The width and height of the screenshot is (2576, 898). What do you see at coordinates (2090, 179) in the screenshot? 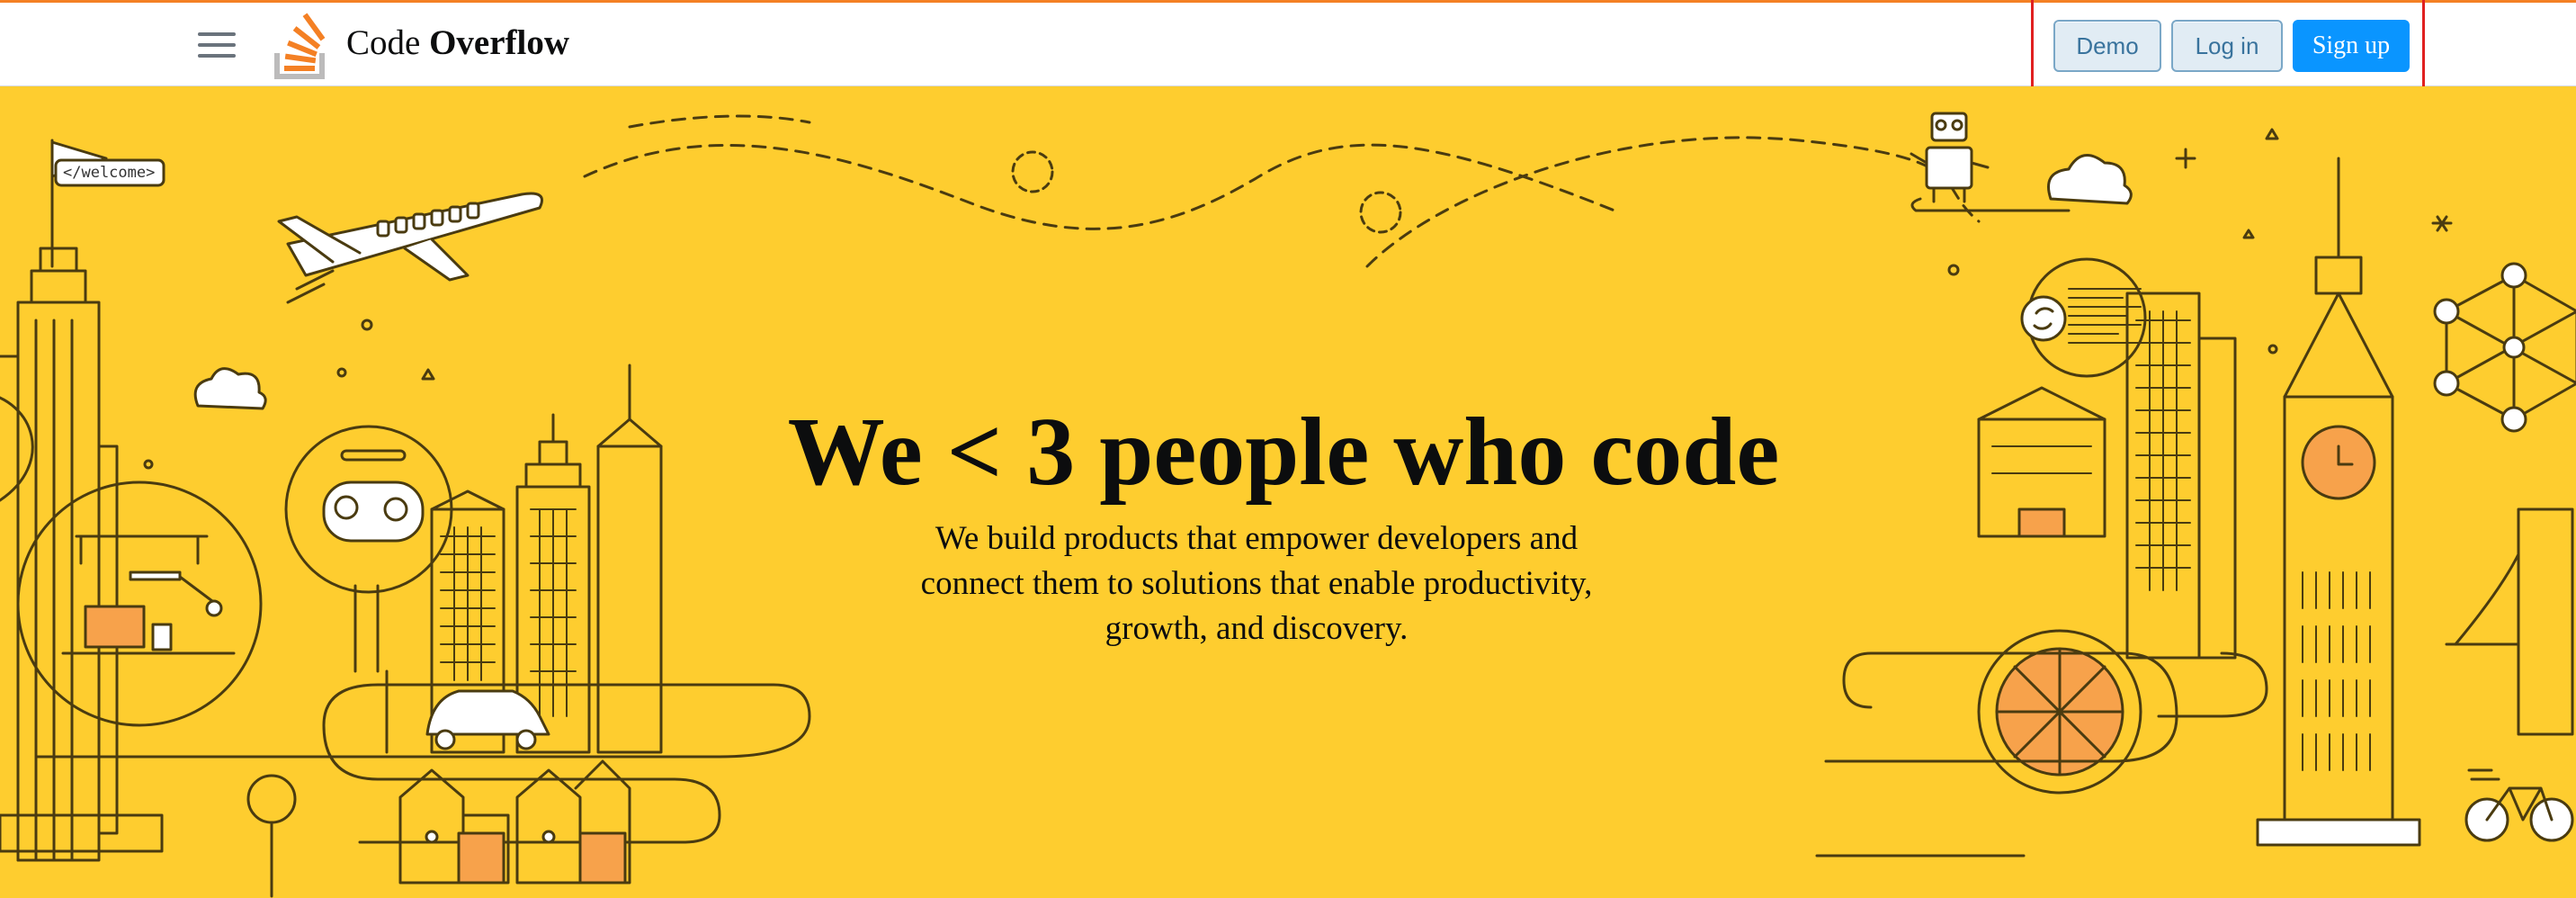
I see `cloud-icon` at bounding box center [2090, 179].